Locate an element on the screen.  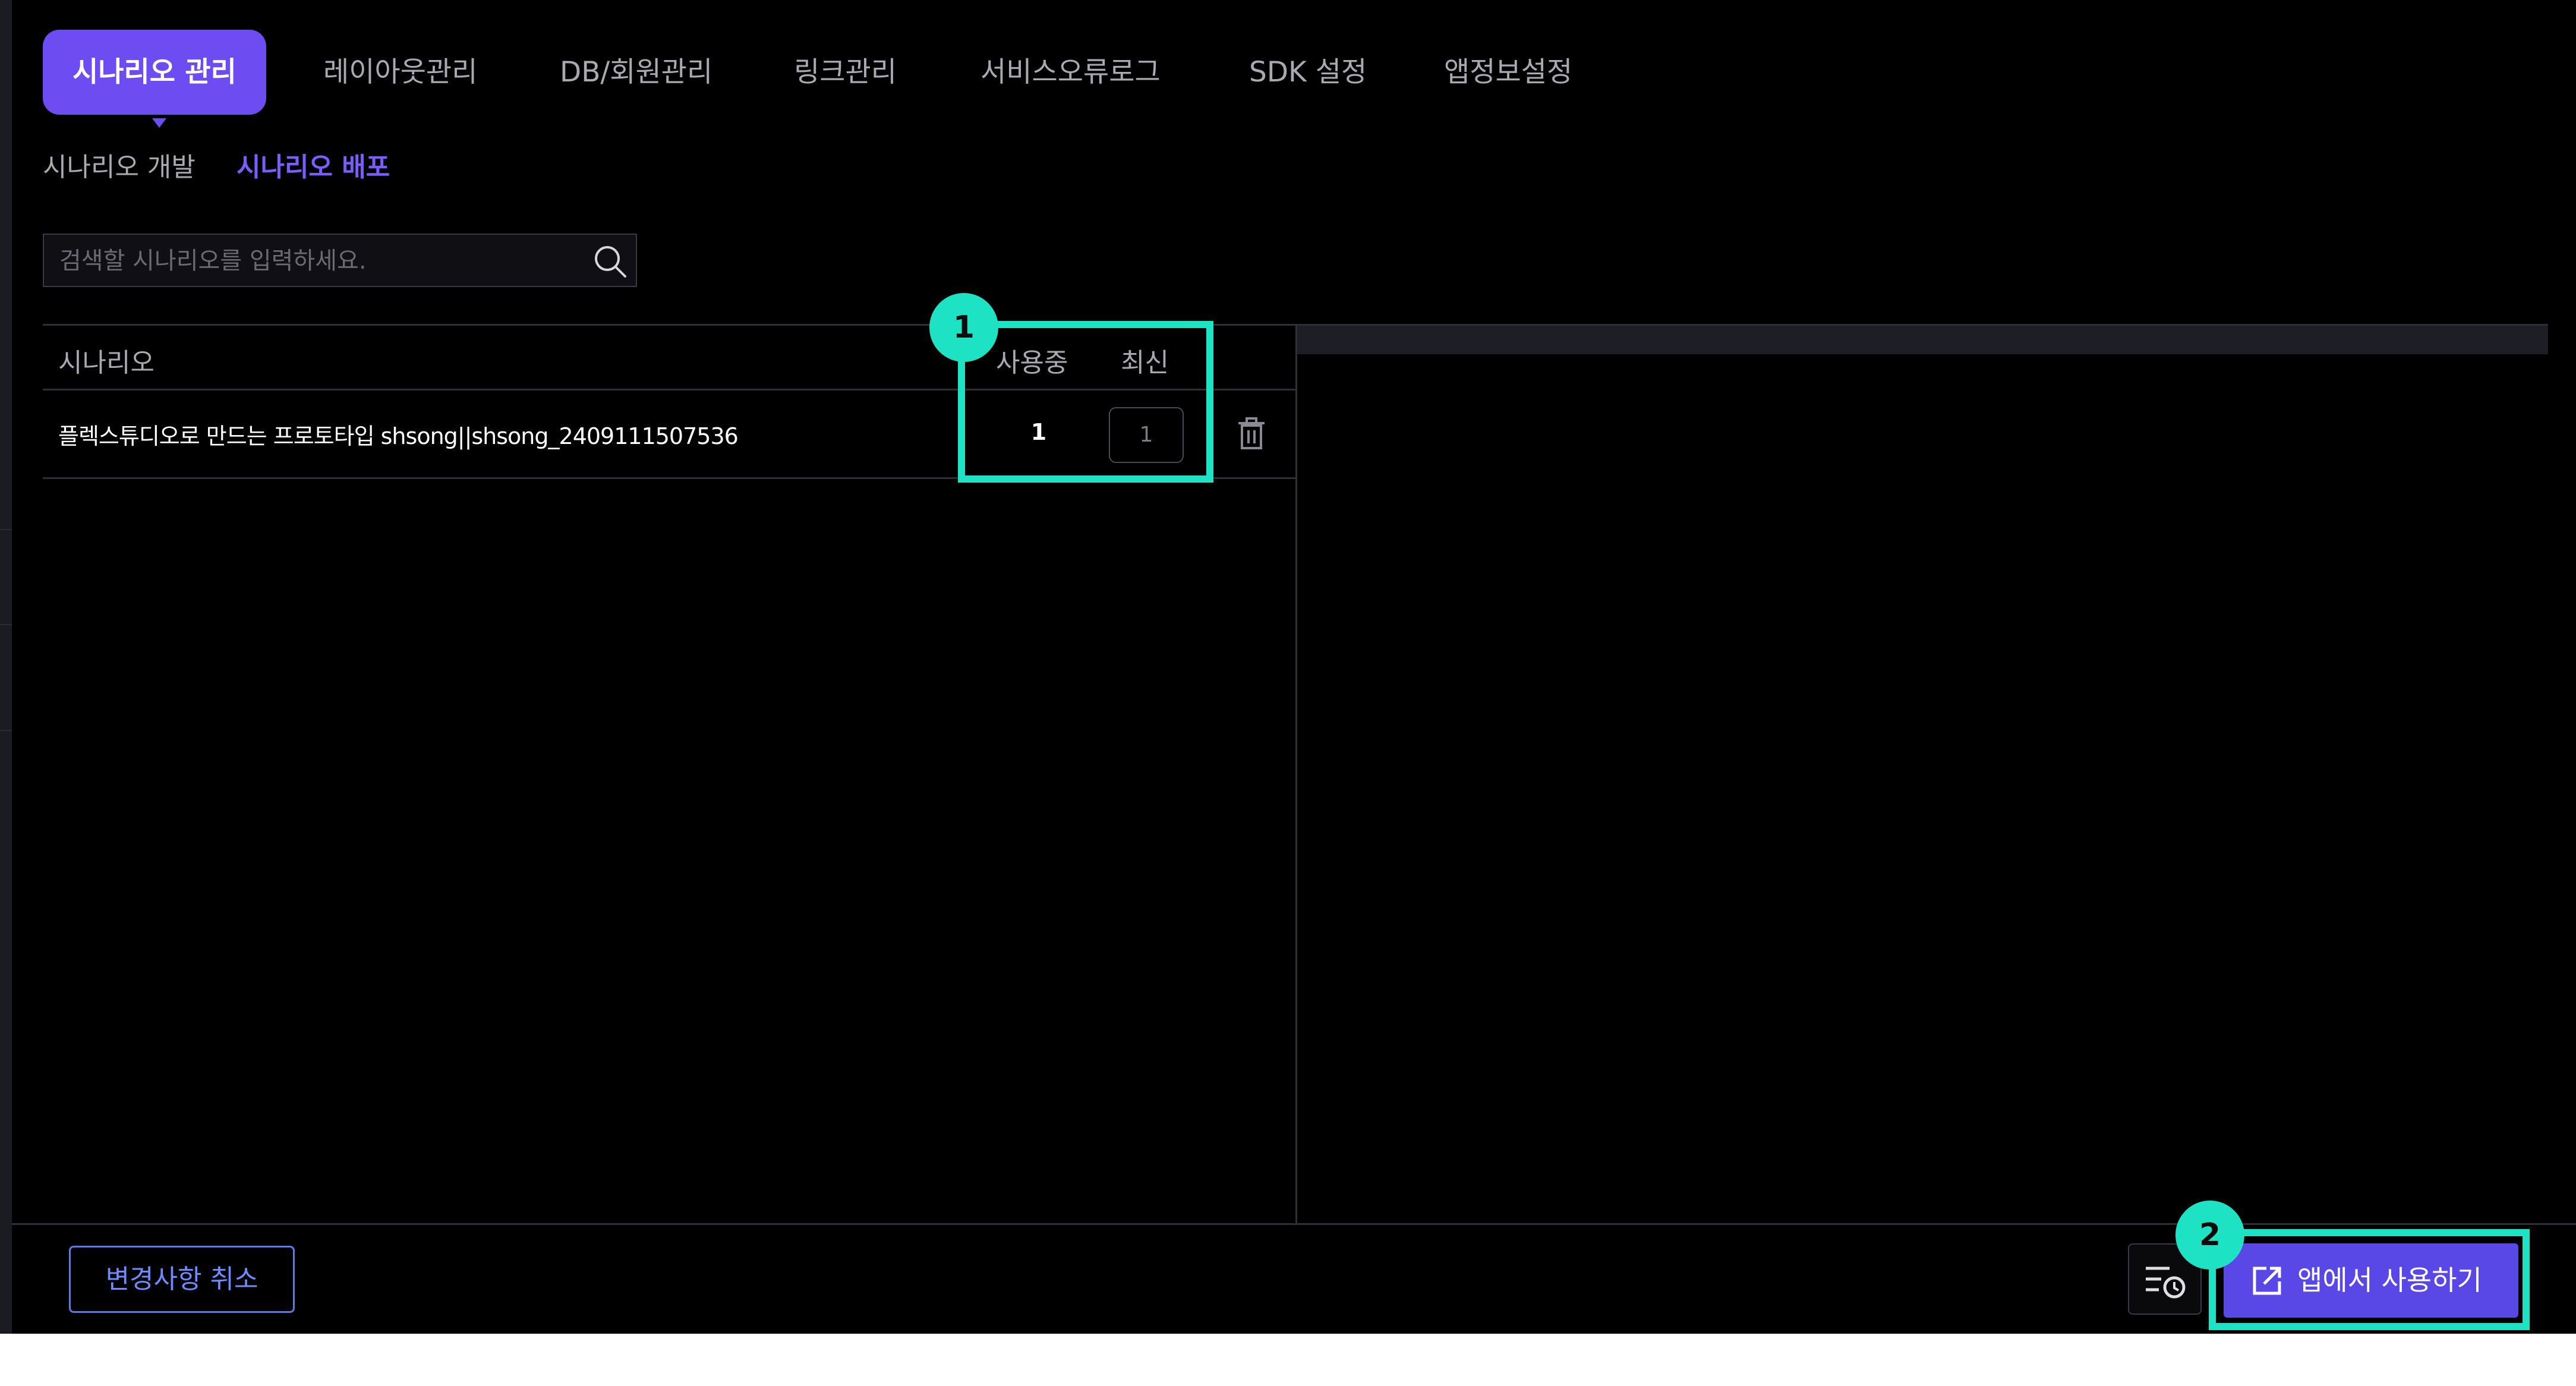
callout-2-badge: 2 is located at coordinates (2209, 1235).